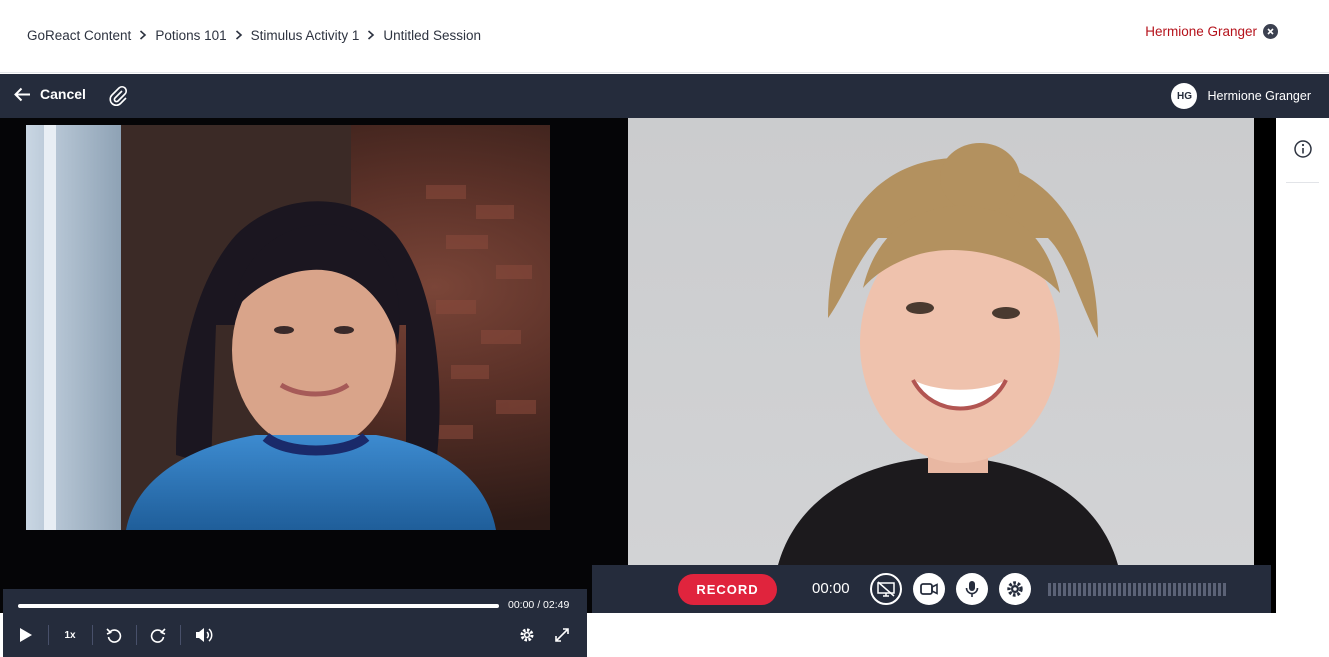 The image size is (1329, 657). What do you see at coordinates (295, 623) in the screenshot?
I see `stimulus-player-controls: 00:00 / 02:49 1x` at bounding box center [295, 623].